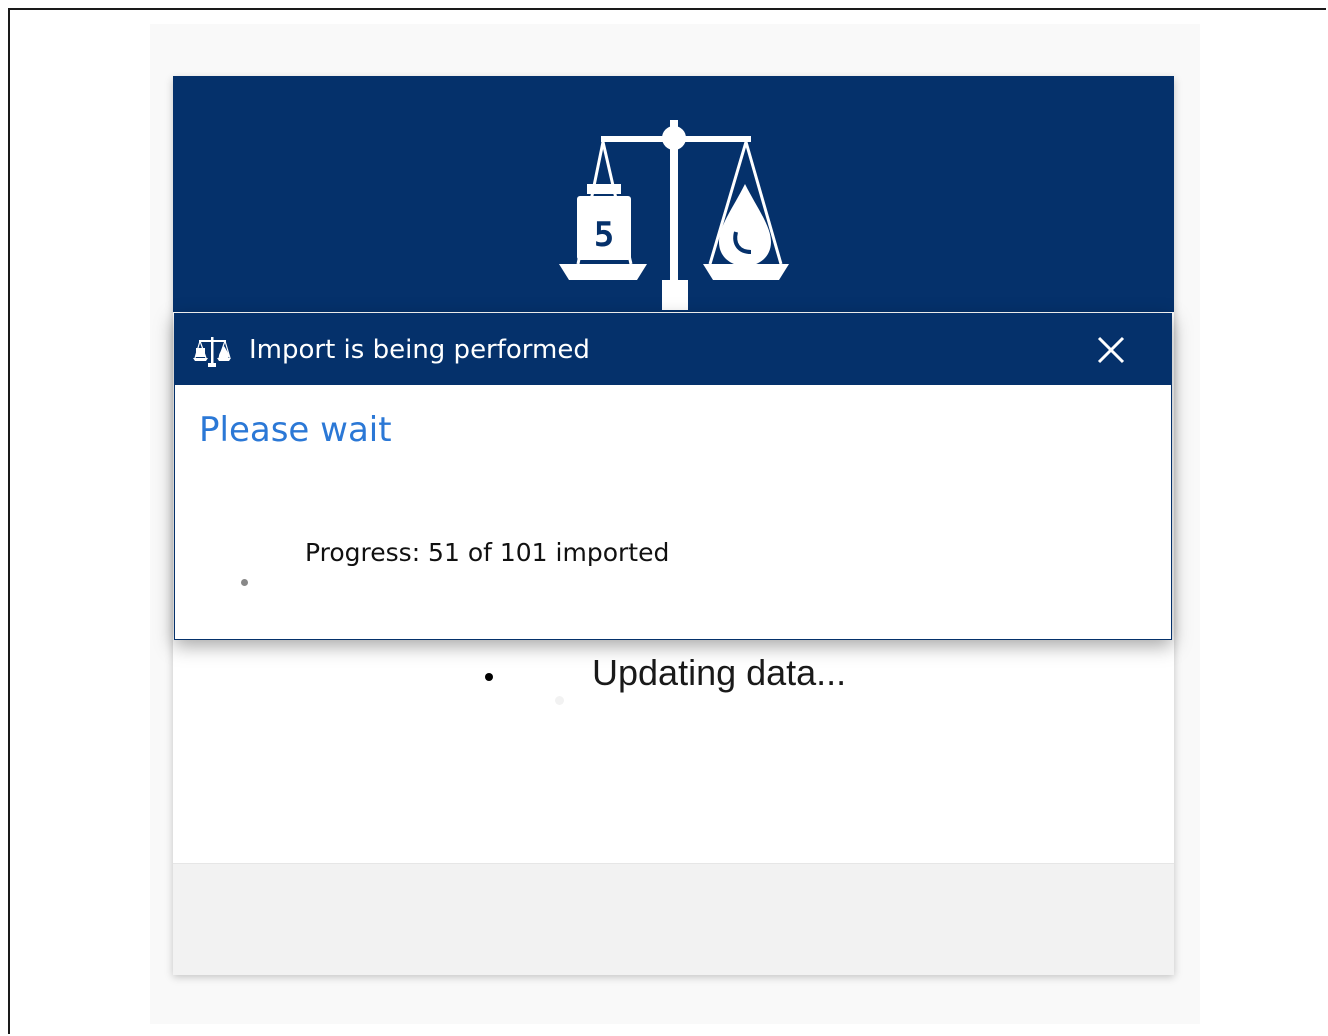 Image resolution: width=1328 pixels, height=1036 pixels. Describe the element at coordinates (674, 215) in the screenshot. I see `balance-scale-icon: 5` at that location.